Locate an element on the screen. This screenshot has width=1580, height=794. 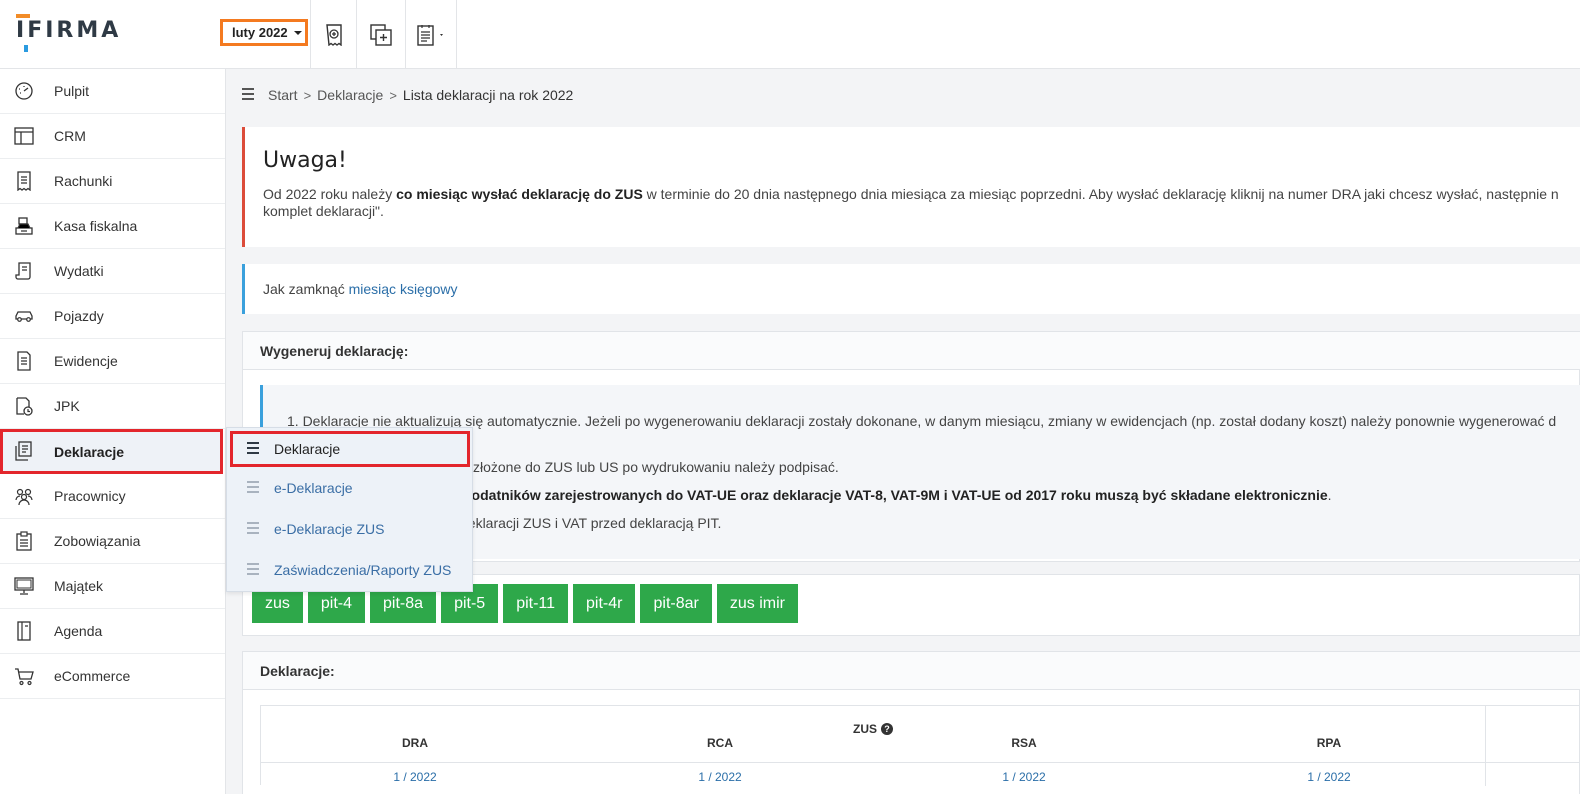
sidebar-item-label: Kasa fiskalna is located at coordinates (96, 226).